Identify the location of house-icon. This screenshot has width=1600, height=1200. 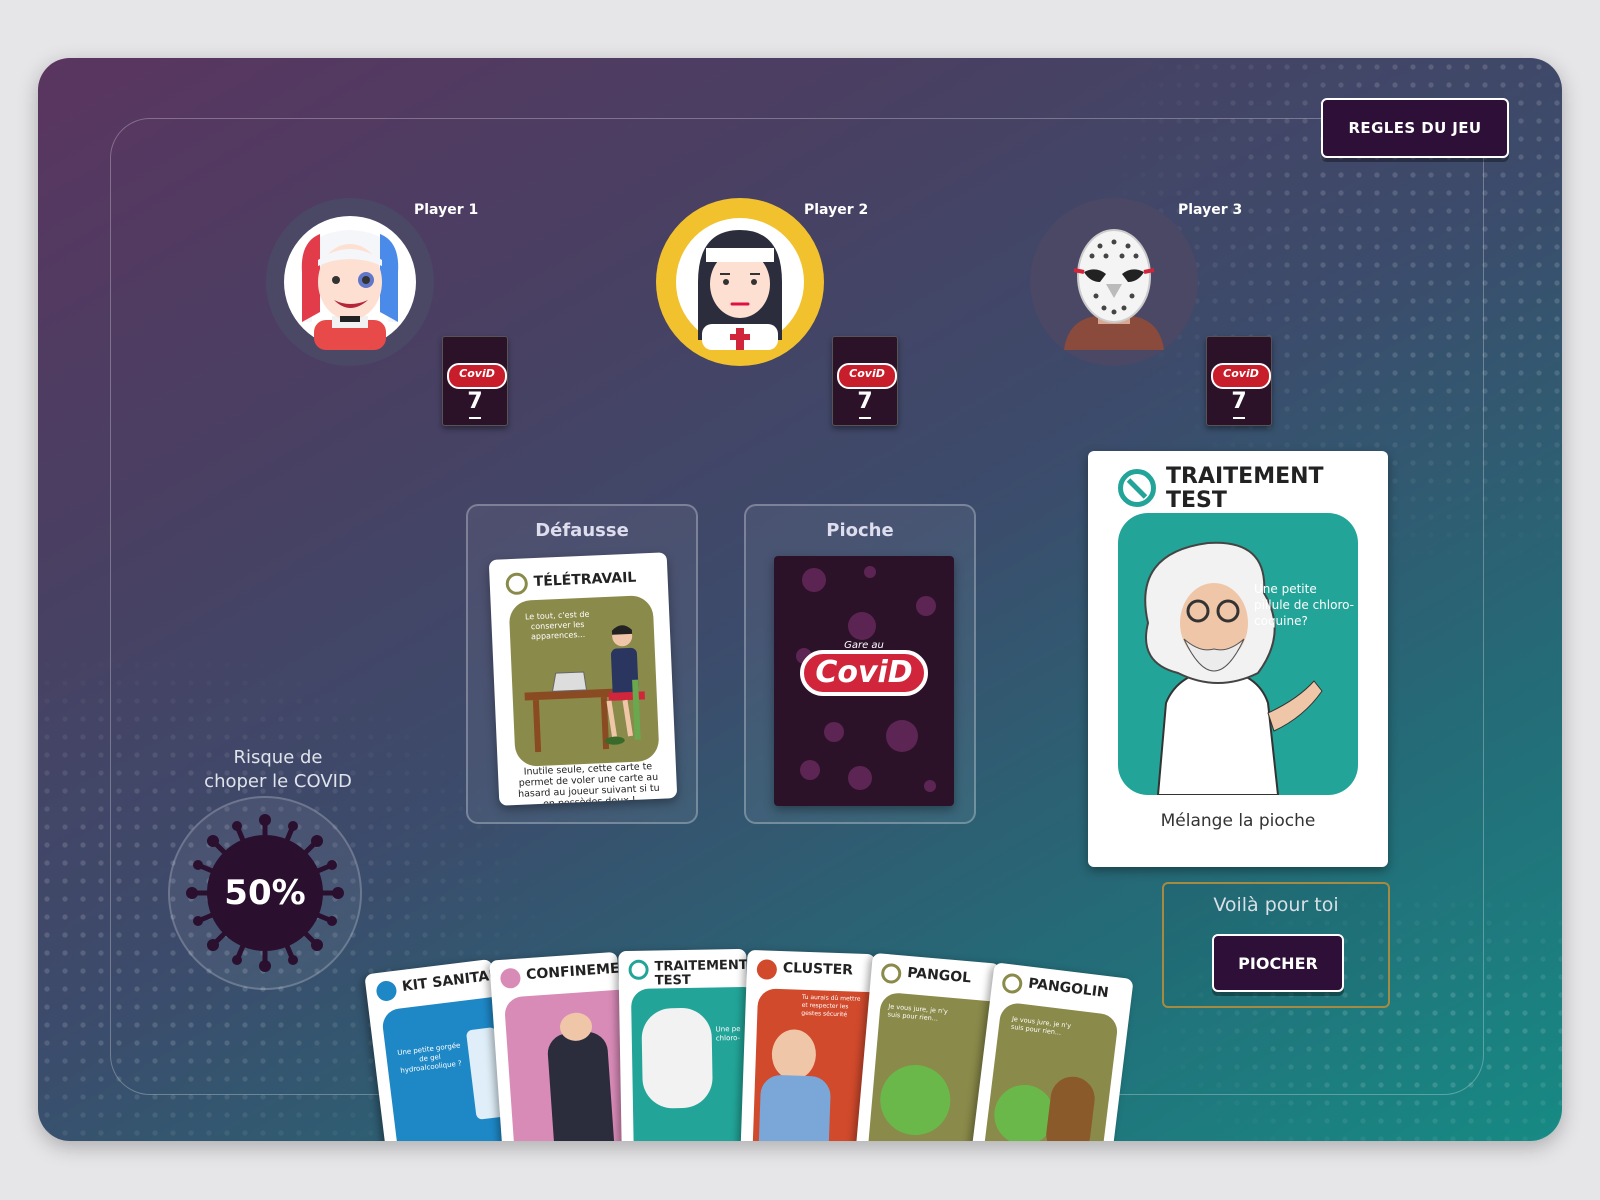
(510, 978).